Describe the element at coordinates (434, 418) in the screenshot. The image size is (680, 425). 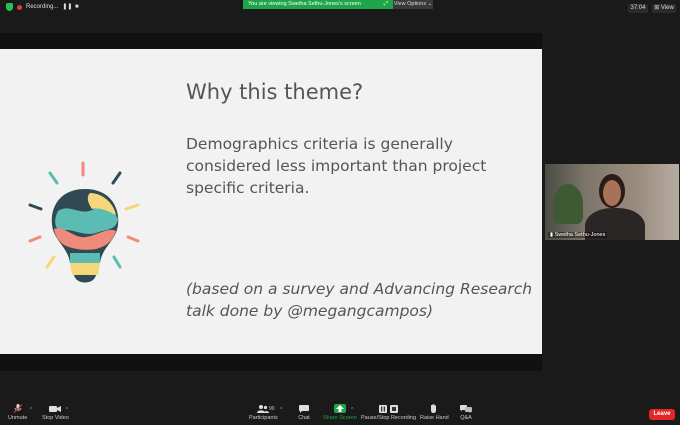
I see `raise-hand-label: Raise Hand` at that location.